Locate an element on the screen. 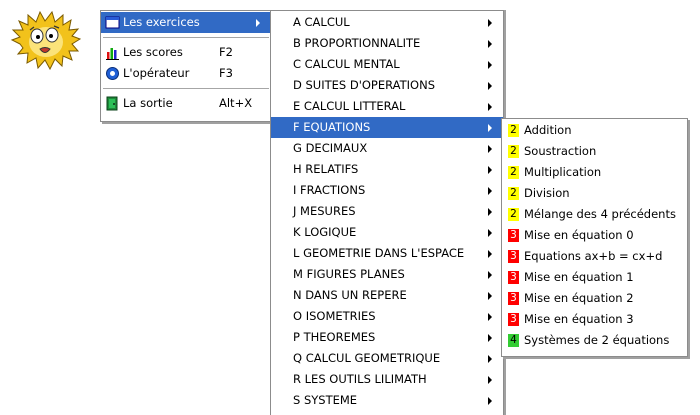 The image size is (700, 415). exercise-item: 2 Soustraction is located at coordinates (594, 151).